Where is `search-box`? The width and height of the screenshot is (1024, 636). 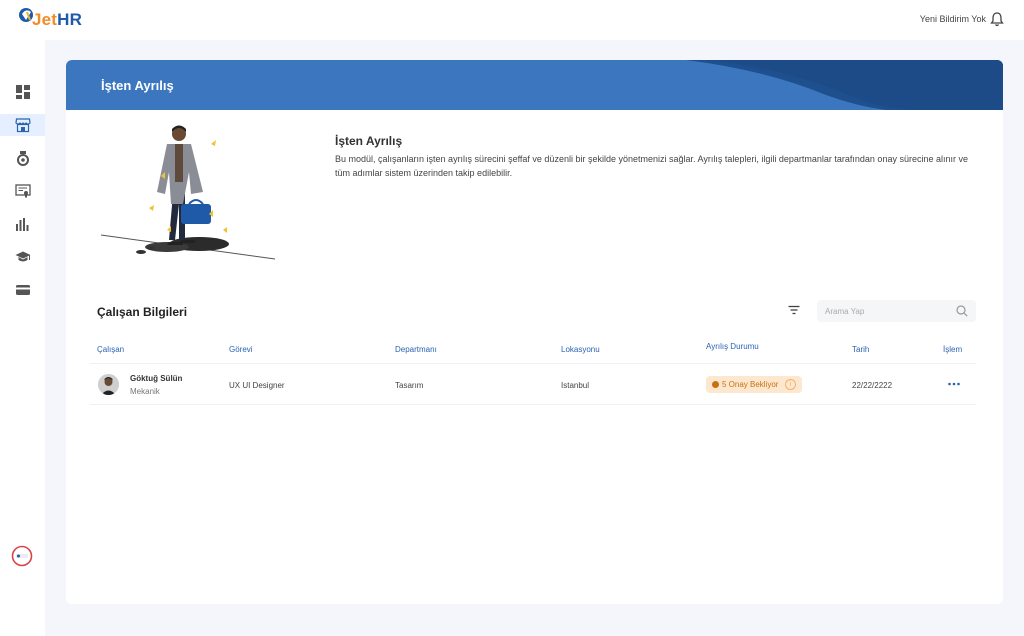
search-box is located at coordinates (896, 311).